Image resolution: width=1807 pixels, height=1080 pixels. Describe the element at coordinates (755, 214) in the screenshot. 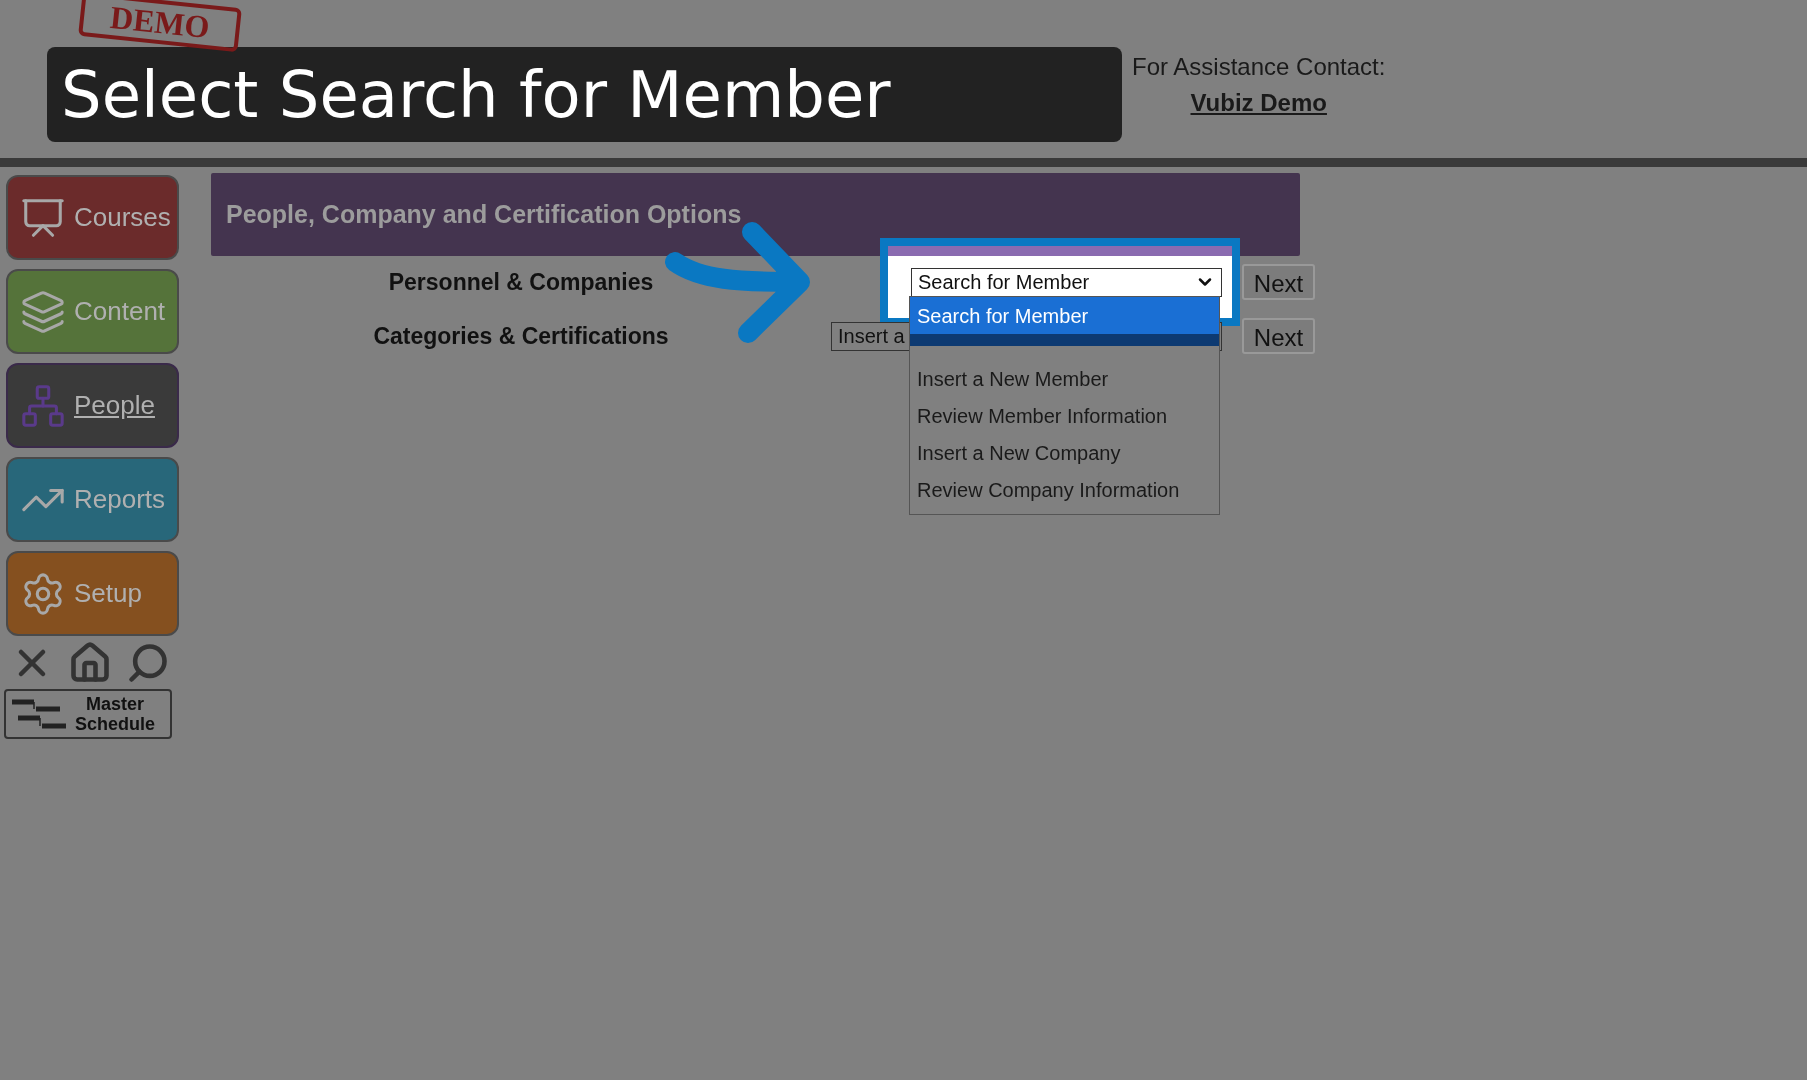

I see `section-banner: People, Company and Certification Options` at that location.